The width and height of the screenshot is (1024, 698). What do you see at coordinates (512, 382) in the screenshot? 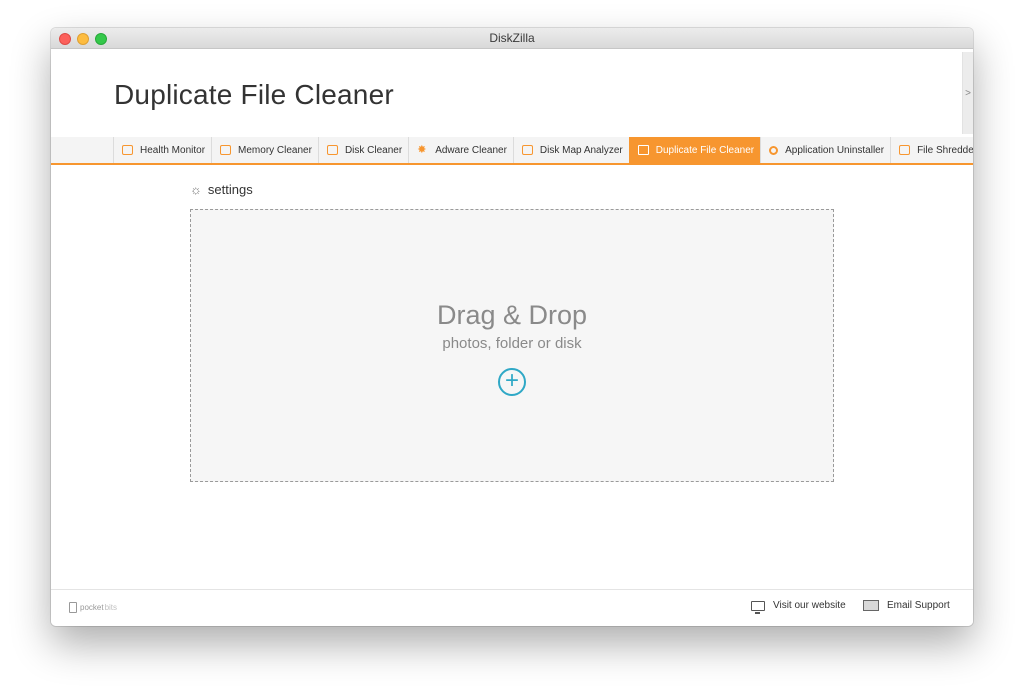
I see `add-plus-icon: +` at bounding box center [512, 382].